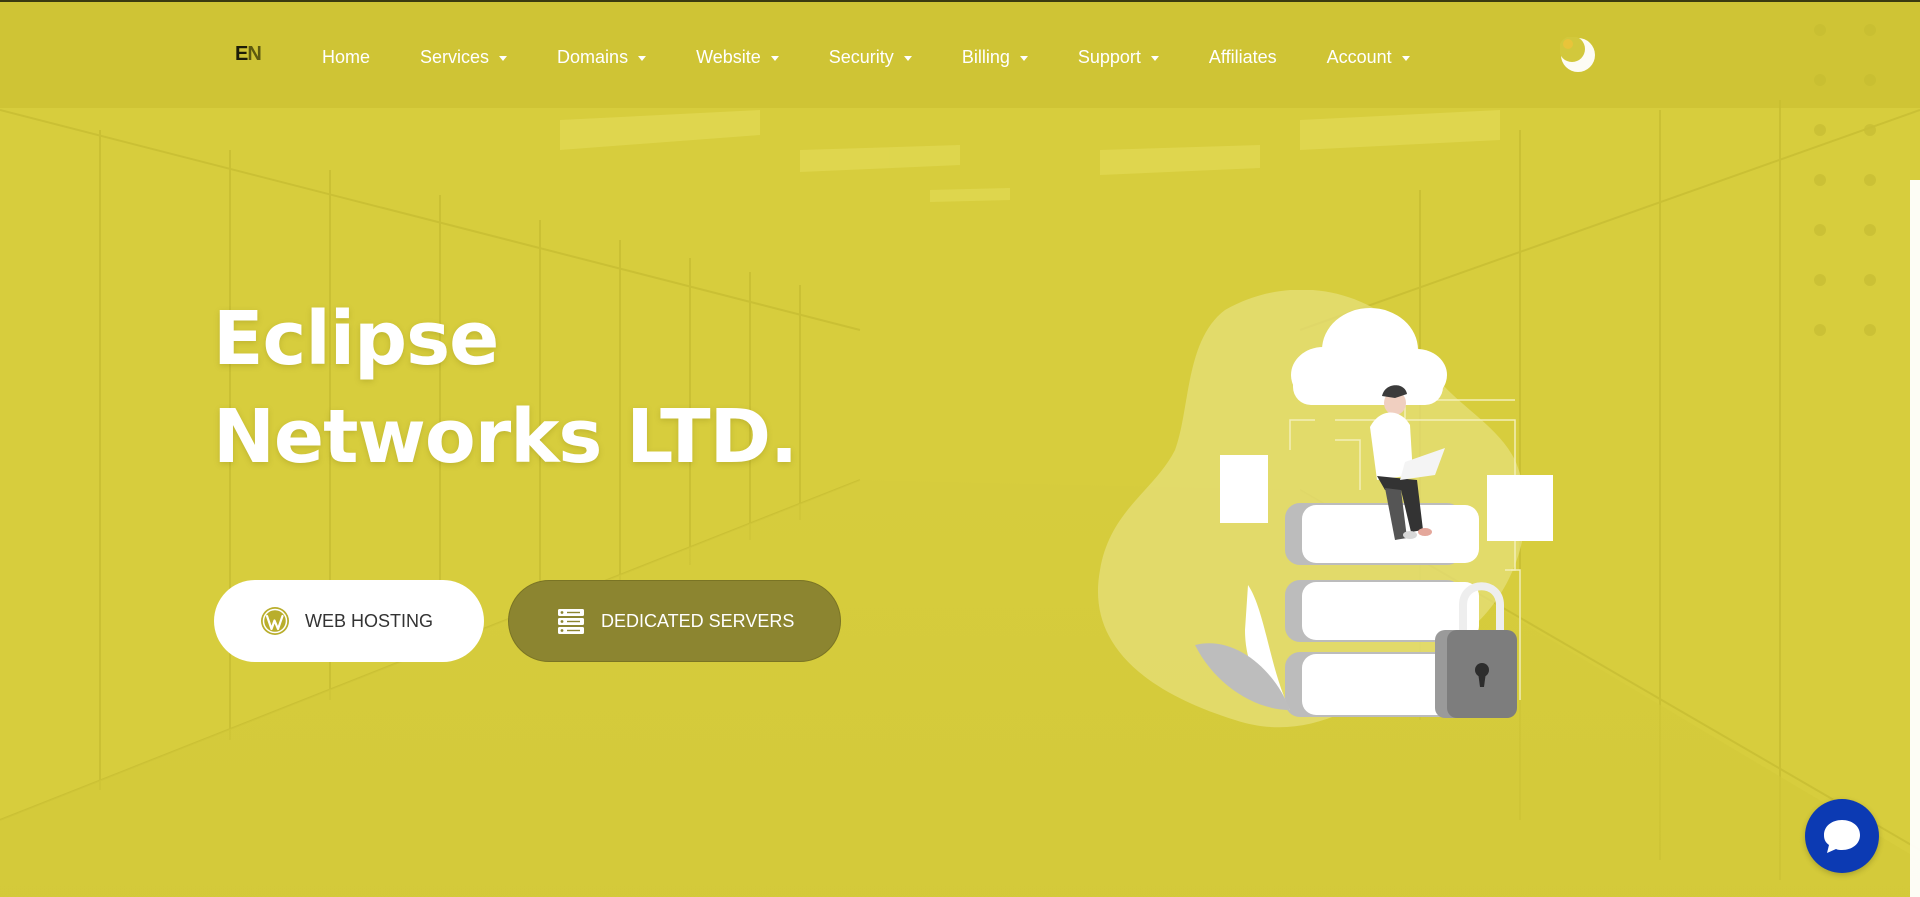  What do you see at coordinates (455, 56) in the screenshot?
I see `nav-label: Services` at bounding box center [455, 56].